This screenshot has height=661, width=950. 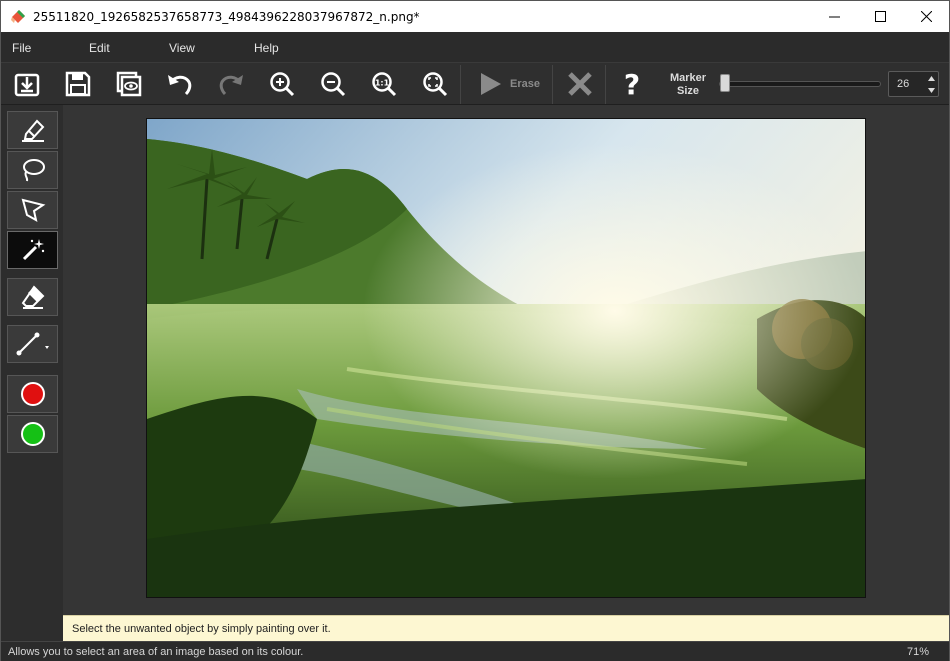 I want to click on erase-play-button, so click(x=490, y=84).